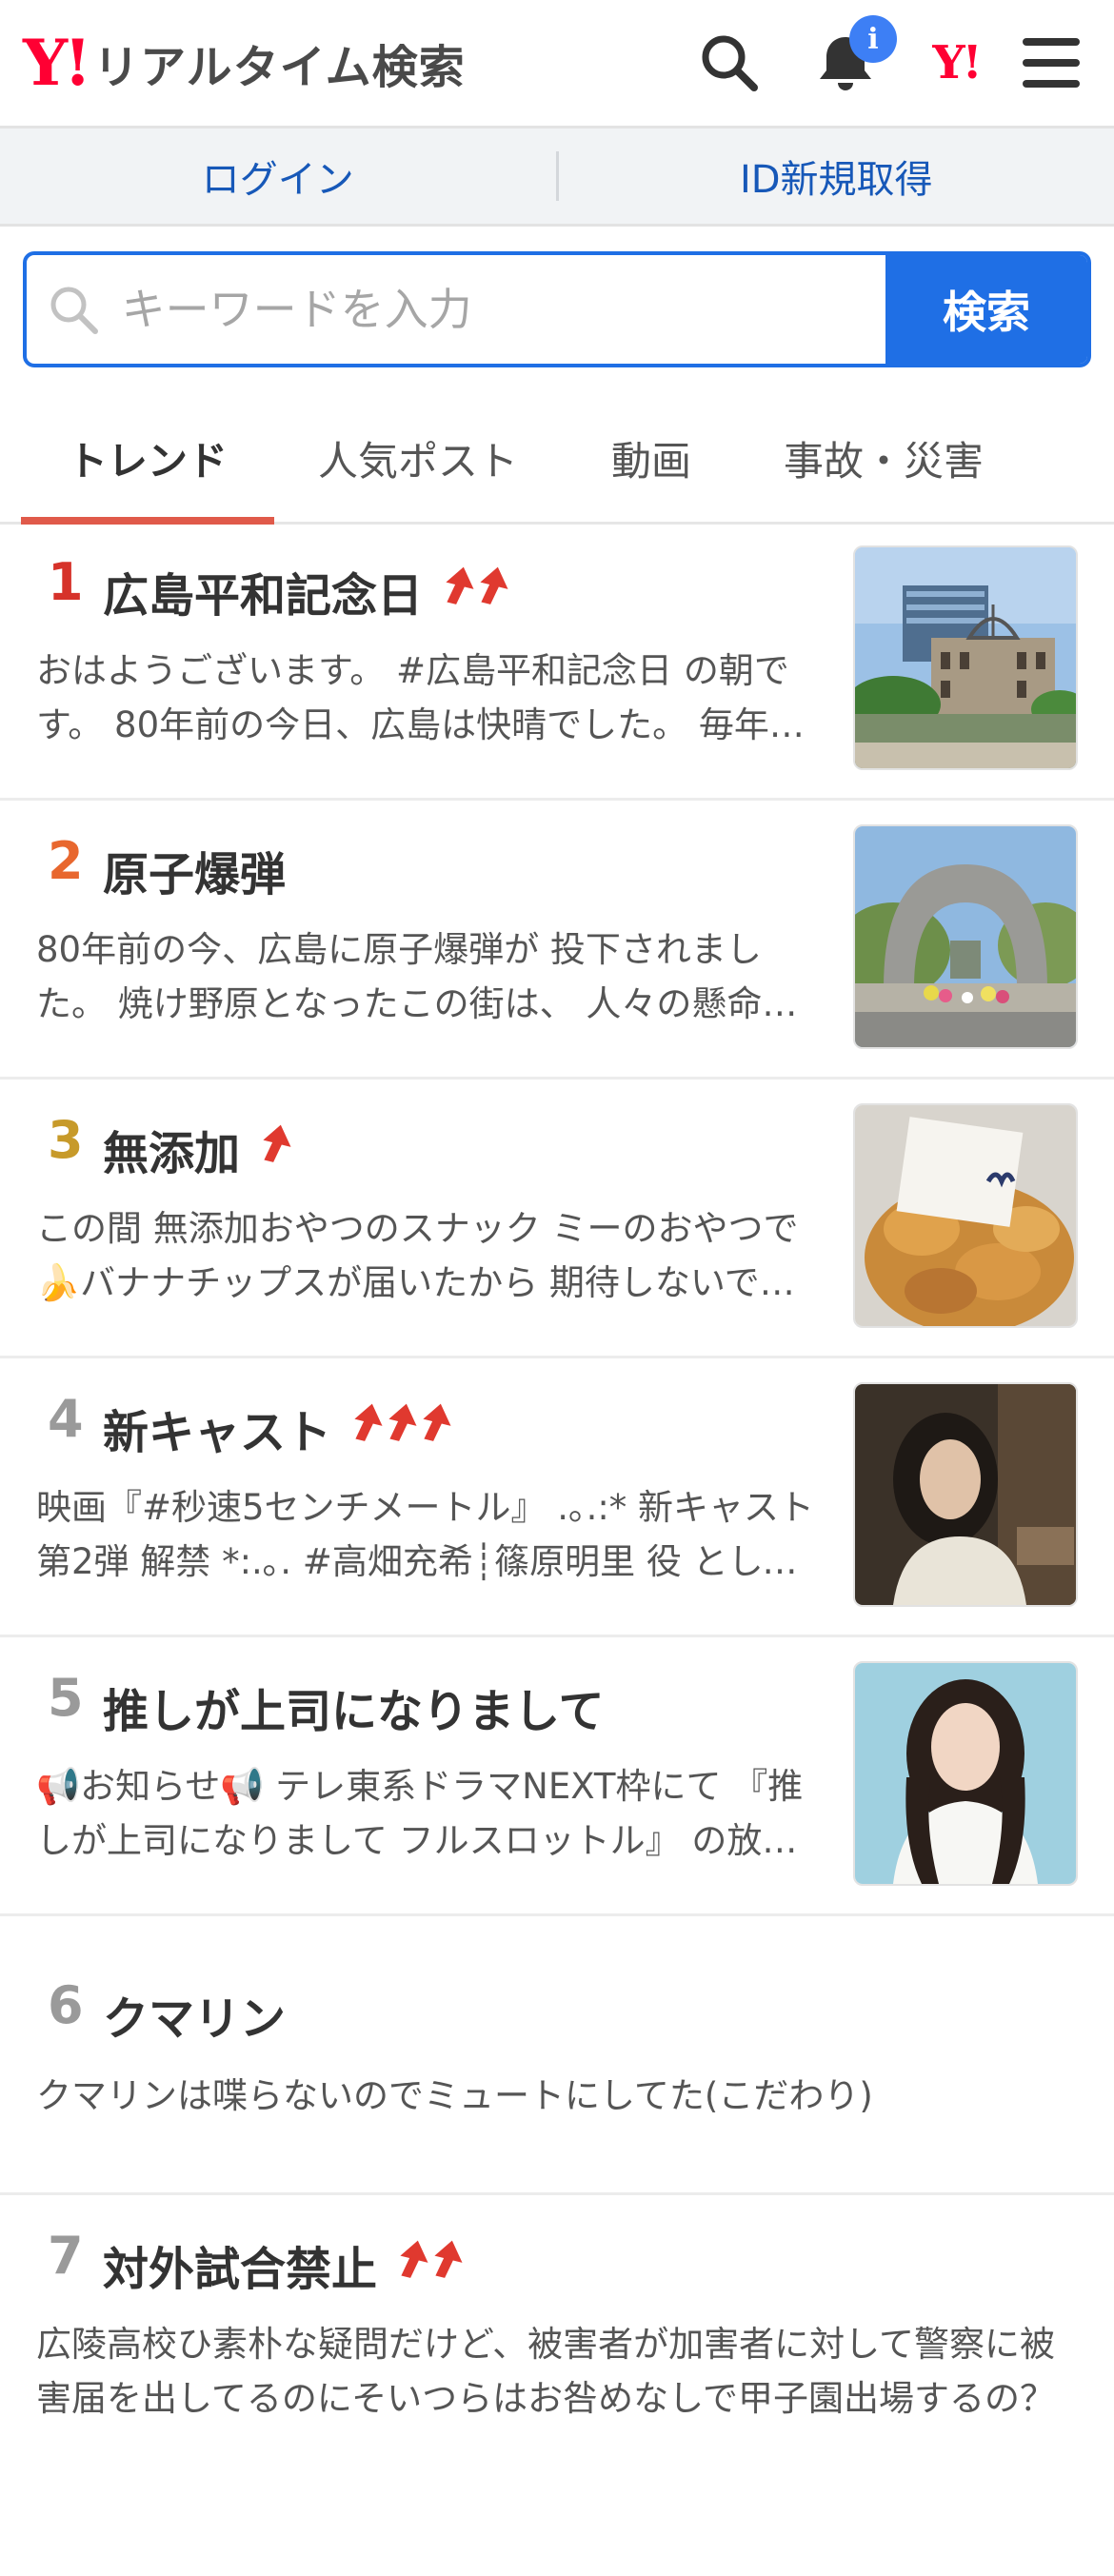  I want to click on trend-title-row: 広島平和記念日, so click(305, 591).